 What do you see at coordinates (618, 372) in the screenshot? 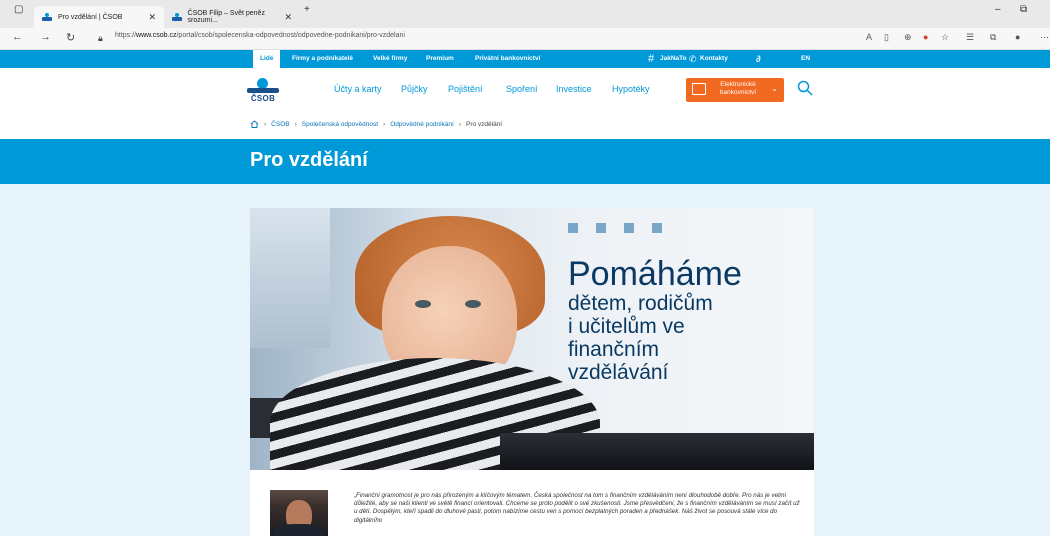
I see `hero-line: vzdělávání` at bounding box center [618, 372].